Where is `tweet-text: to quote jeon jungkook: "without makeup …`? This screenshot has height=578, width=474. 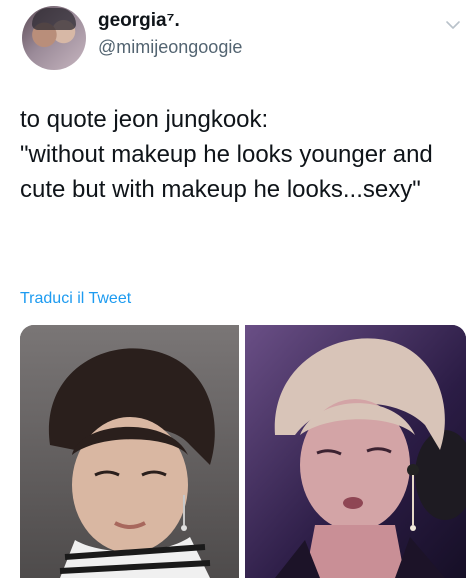
tweet-text: to quote jeon jungkook: "without makeup … is located at coordinates (226, 154).